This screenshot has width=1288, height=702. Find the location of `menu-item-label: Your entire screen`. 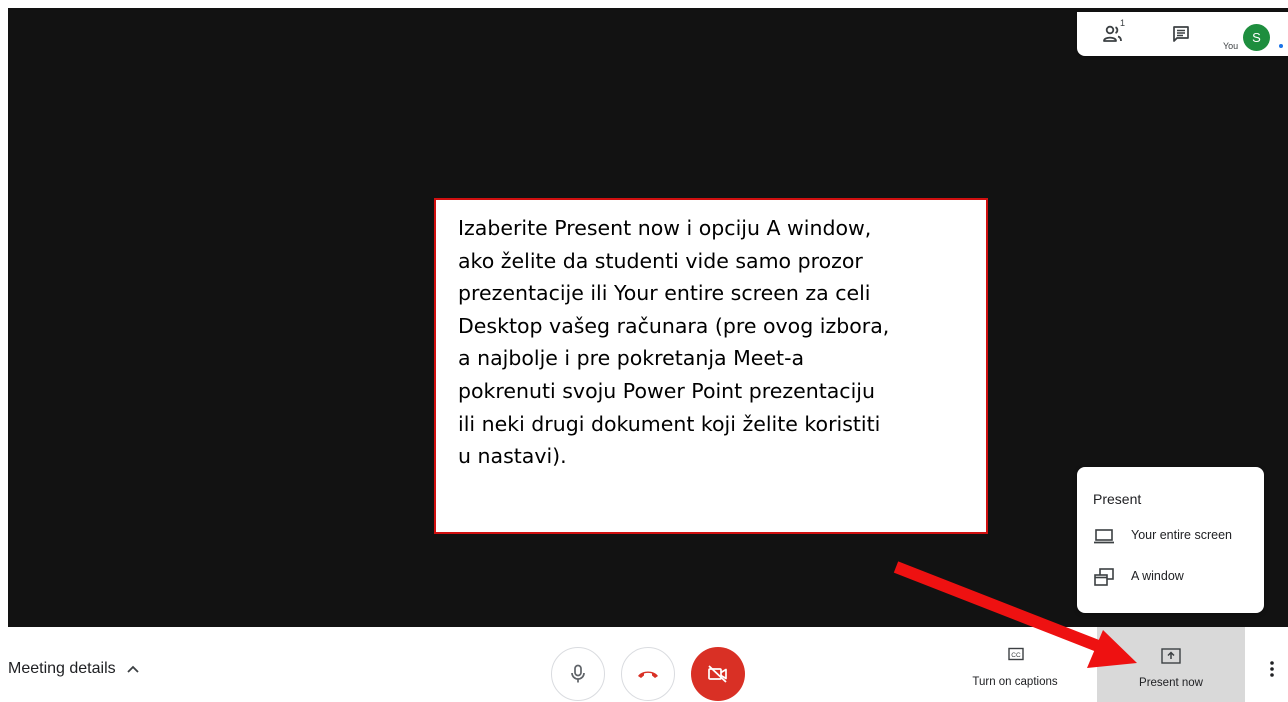

menu-item-label: Your entire screen is located at coordinates (1181, 535).